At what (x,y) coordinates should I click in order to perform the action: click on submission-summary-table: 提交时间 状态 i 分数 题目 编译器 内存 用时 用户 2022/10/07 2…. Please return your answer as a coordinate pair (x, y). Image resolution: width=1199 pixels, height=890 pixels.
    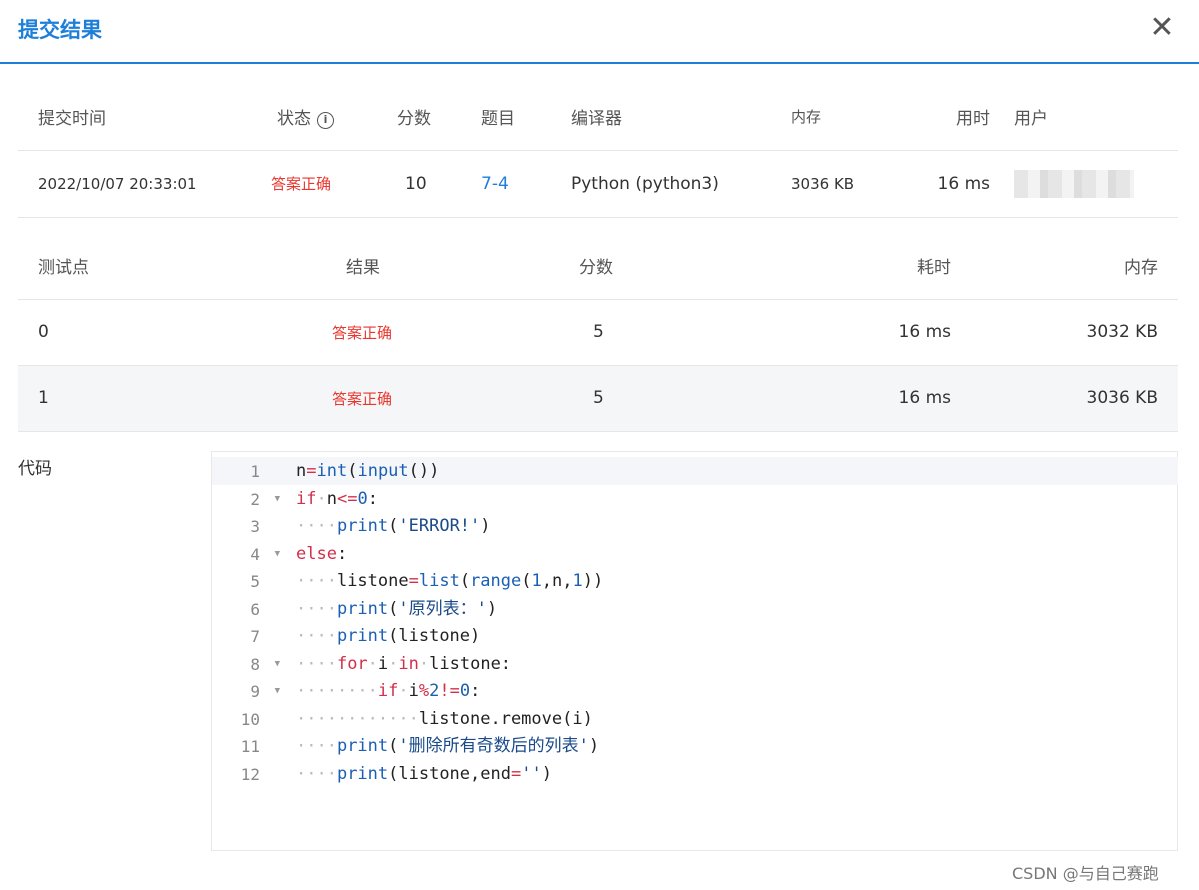
    Looking at the image, I should click on (598, 151).